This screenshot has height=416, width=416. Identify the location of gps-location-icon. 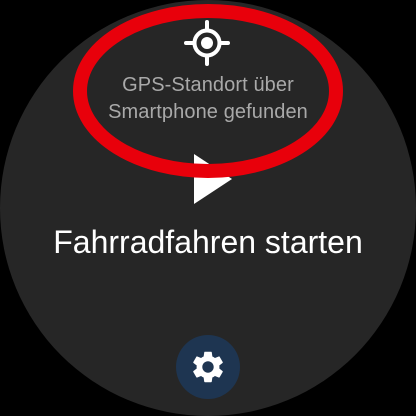
(207, 43).